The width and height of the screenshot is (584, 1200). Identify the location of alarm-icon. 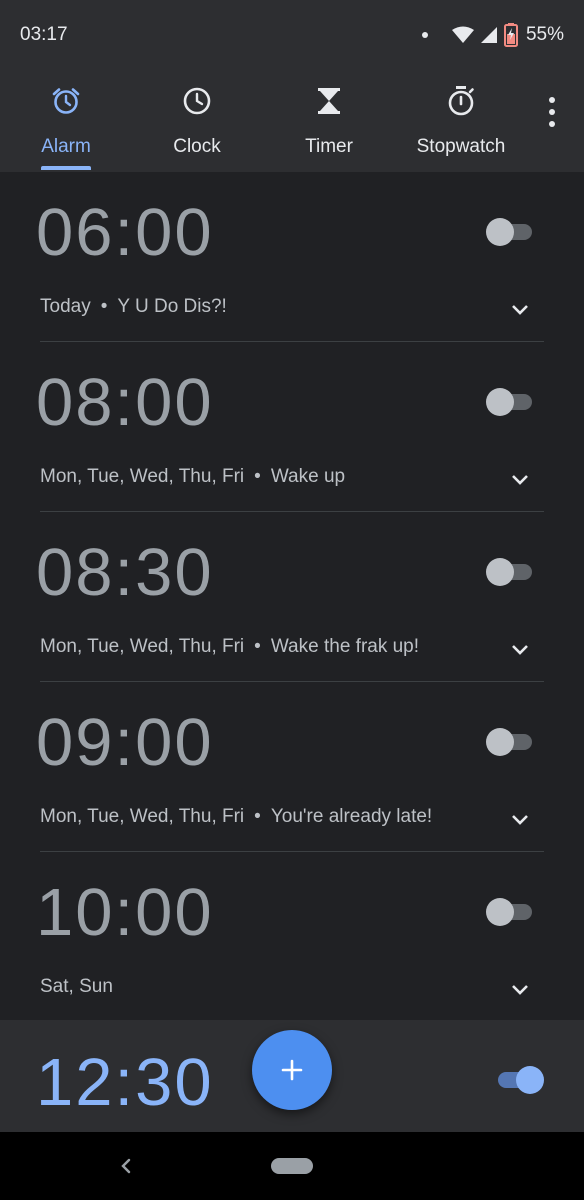
(66, 101).